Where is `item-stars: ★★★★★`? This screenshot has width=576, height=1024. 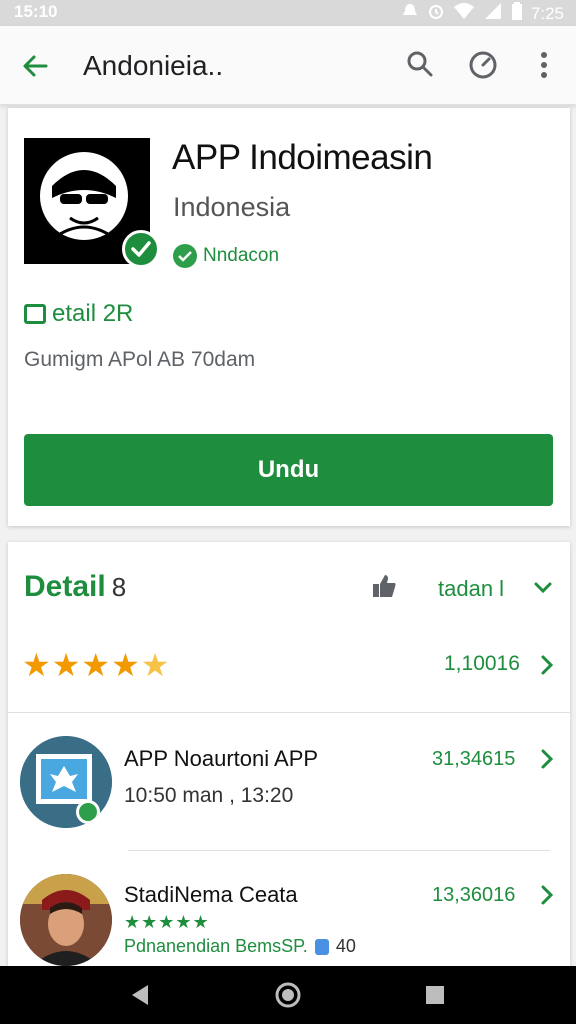
item-stars: ★★★★★ is located at coordinates (167, 922).